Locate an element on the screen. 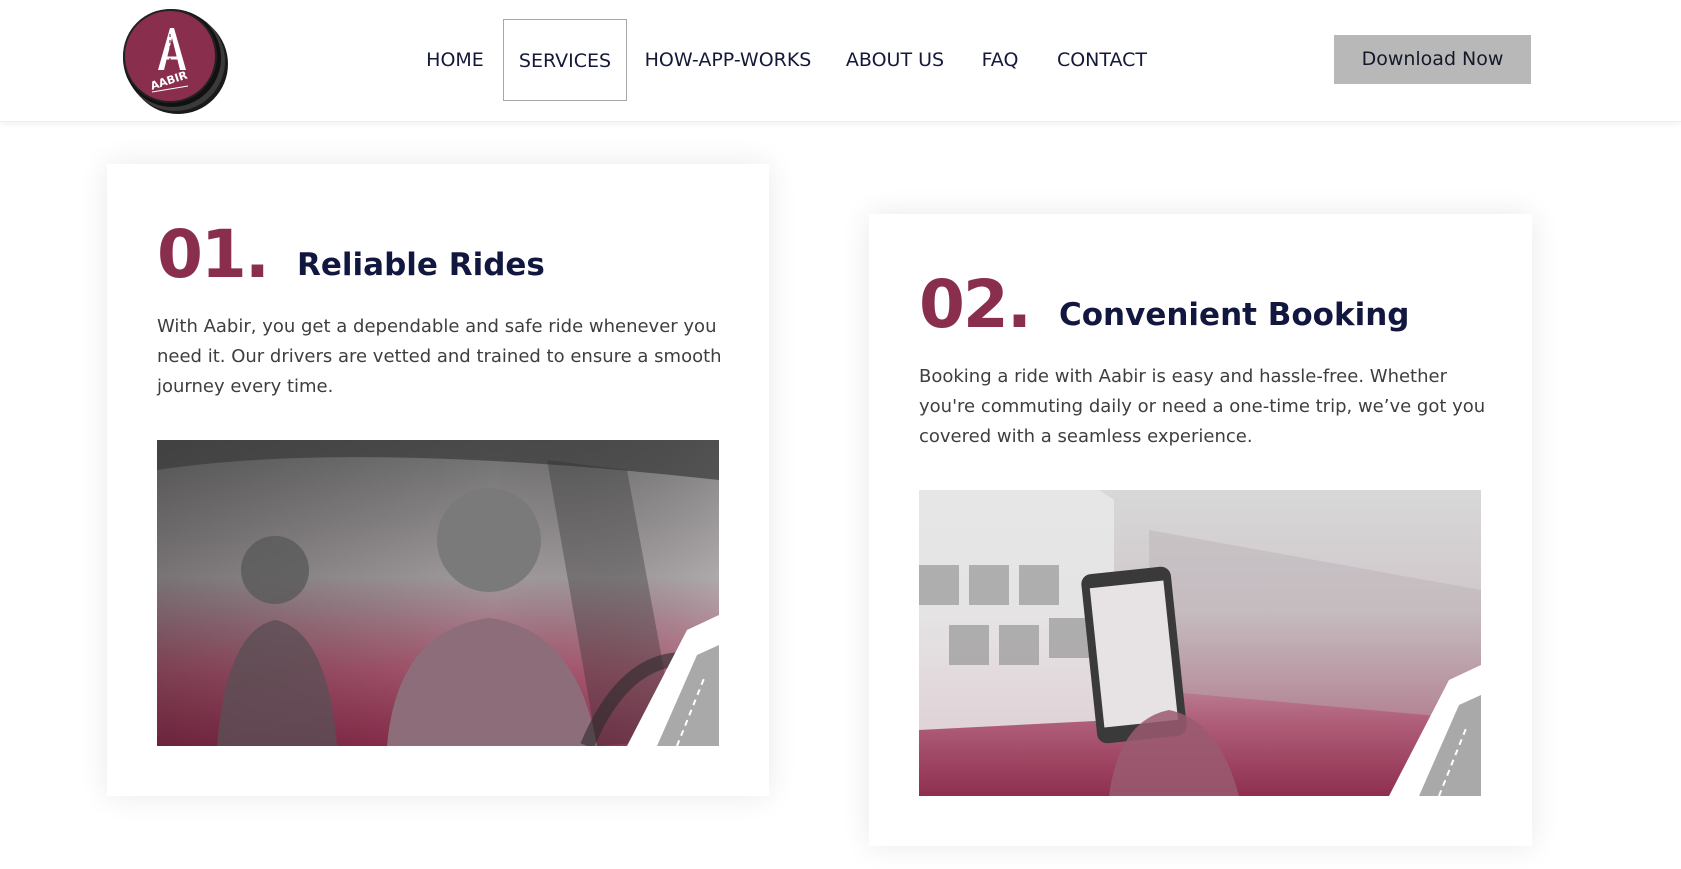 The image size is (1681, 869). service-image-driver is located at coordinates (438, 593).